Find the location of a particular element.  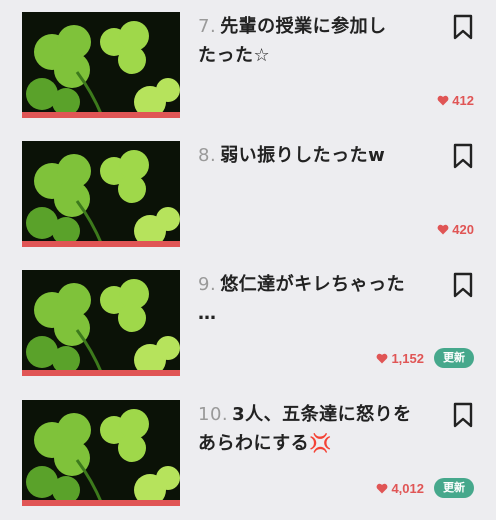

likes-value: 1,152 is located at coordinates (407, 358).